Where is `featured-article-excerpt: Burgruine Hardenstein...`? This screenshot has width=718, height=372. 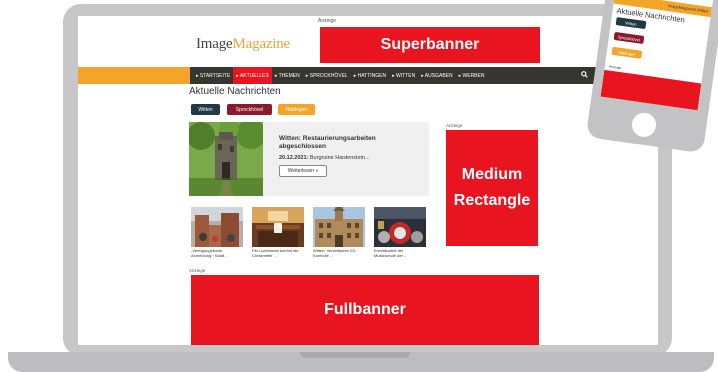 featured-article-excerpt: Burgruine Hardenstein... is located at coordinates (339, 158).